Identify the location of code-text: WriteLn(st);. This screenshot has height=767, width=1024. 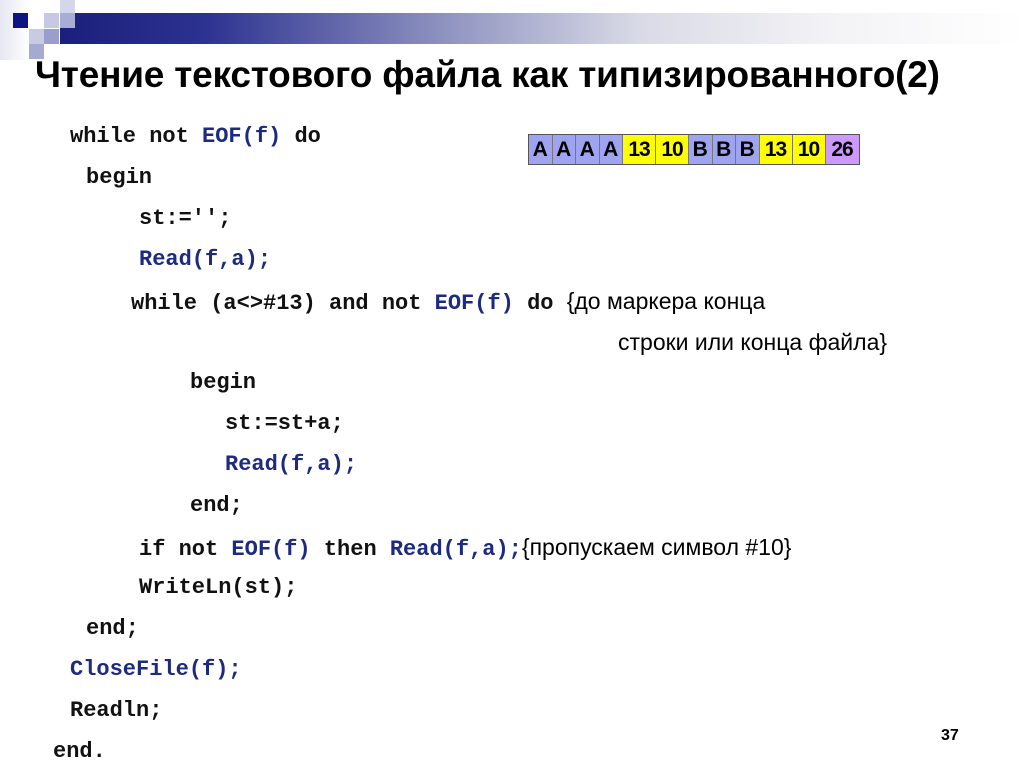
(218, 587).